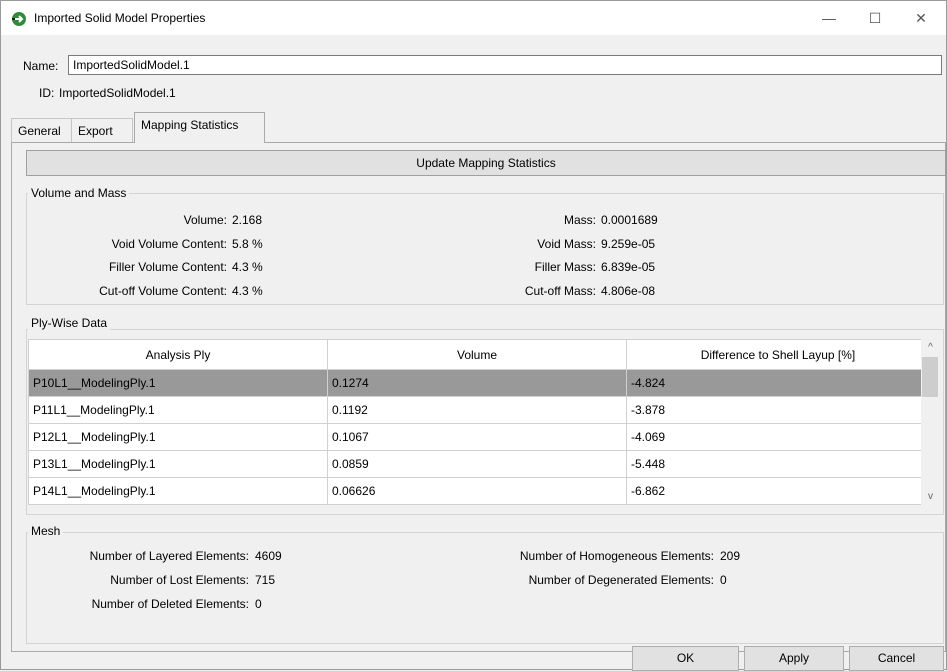  I want to click on tab-label: General, so click(39, 131).